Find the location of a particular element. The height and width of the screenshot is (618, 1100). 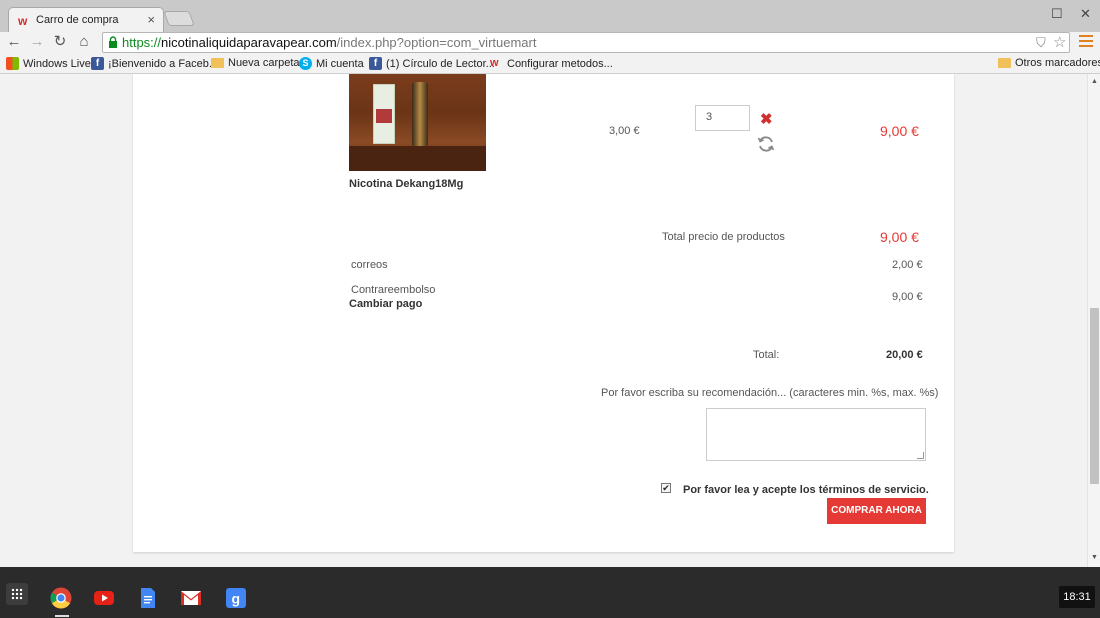

docs-icon is located at coordinates (148, 598).